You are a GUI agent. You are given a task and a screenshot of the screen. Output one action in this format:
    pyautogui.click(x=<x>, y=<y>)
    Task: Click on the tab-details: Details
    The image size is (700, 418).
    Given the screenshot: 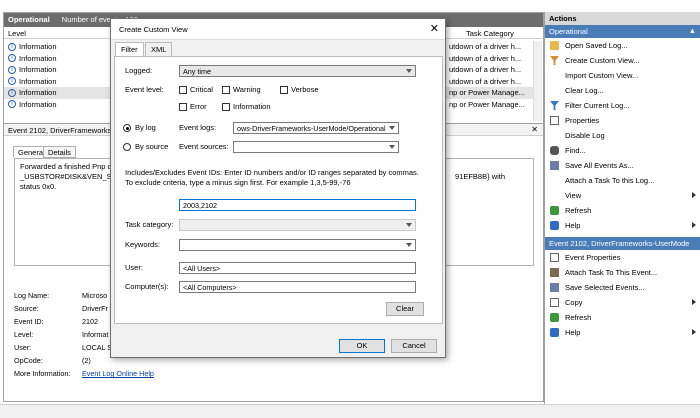 What is the action you would take?
    pyautogui.click(x=59, y=152)
    